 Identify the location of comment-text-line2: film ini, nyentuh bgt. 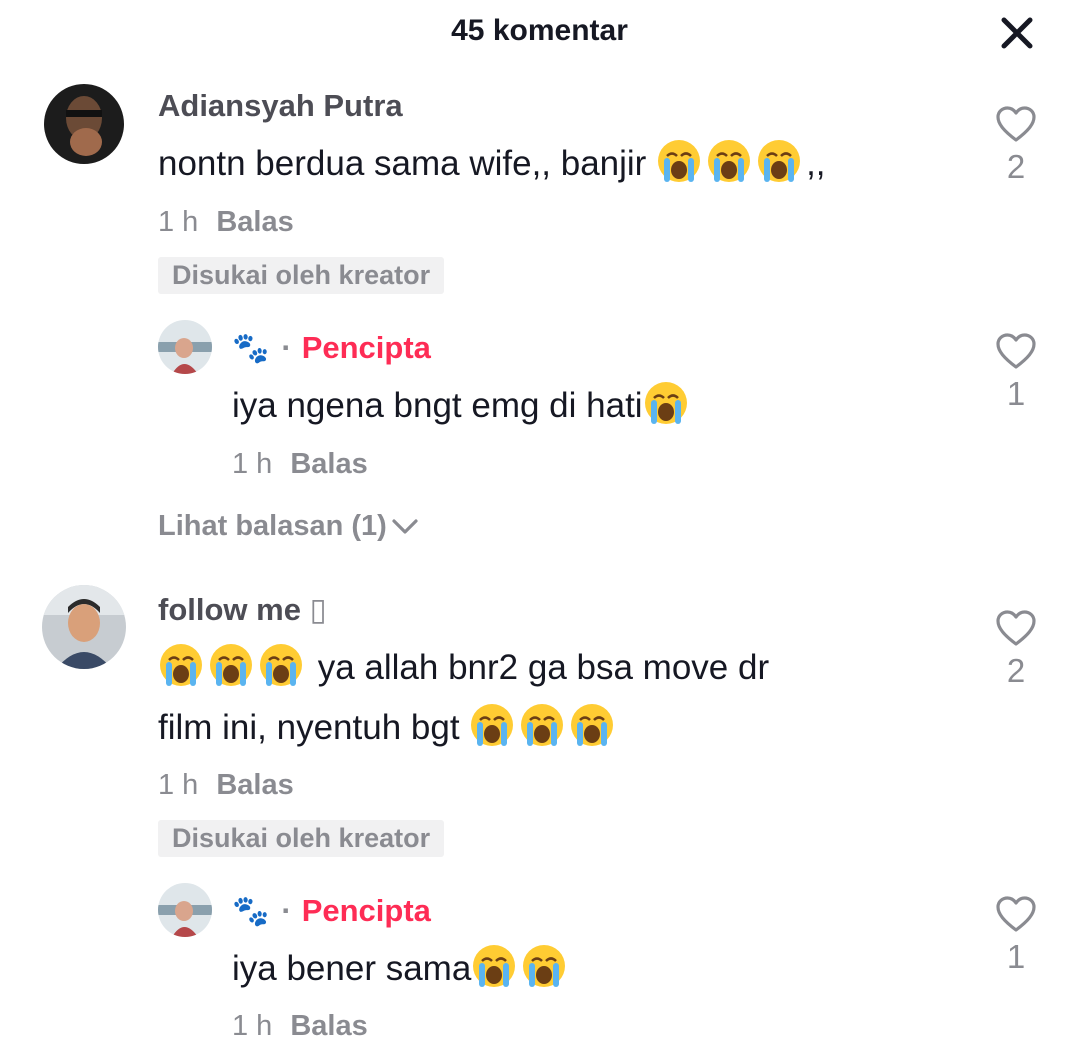
(388, 728).